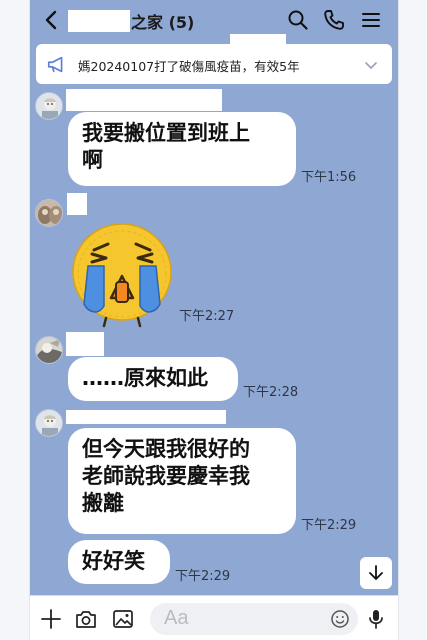 The image size is (427, 640). I want to click on menu-icon, so click(371, 20).